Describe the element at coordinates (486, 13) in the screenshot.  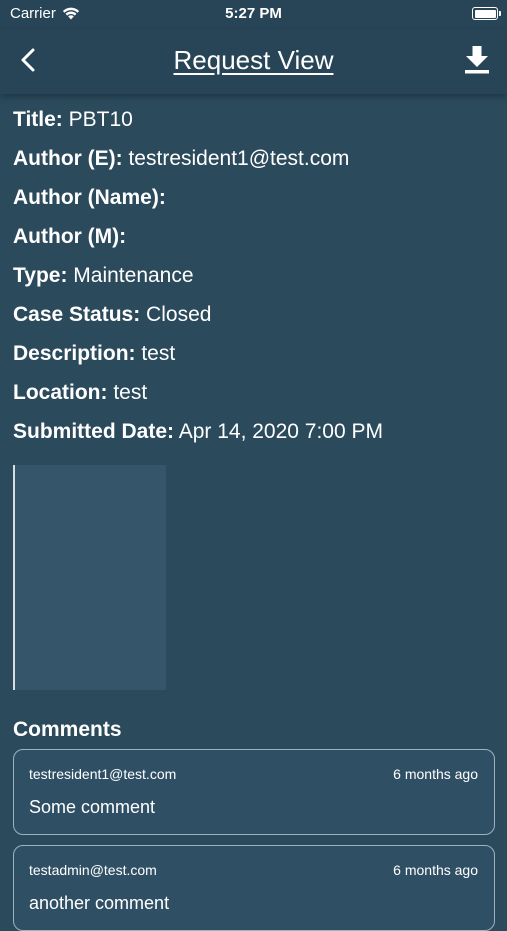
I see `battery-icon` at that location.